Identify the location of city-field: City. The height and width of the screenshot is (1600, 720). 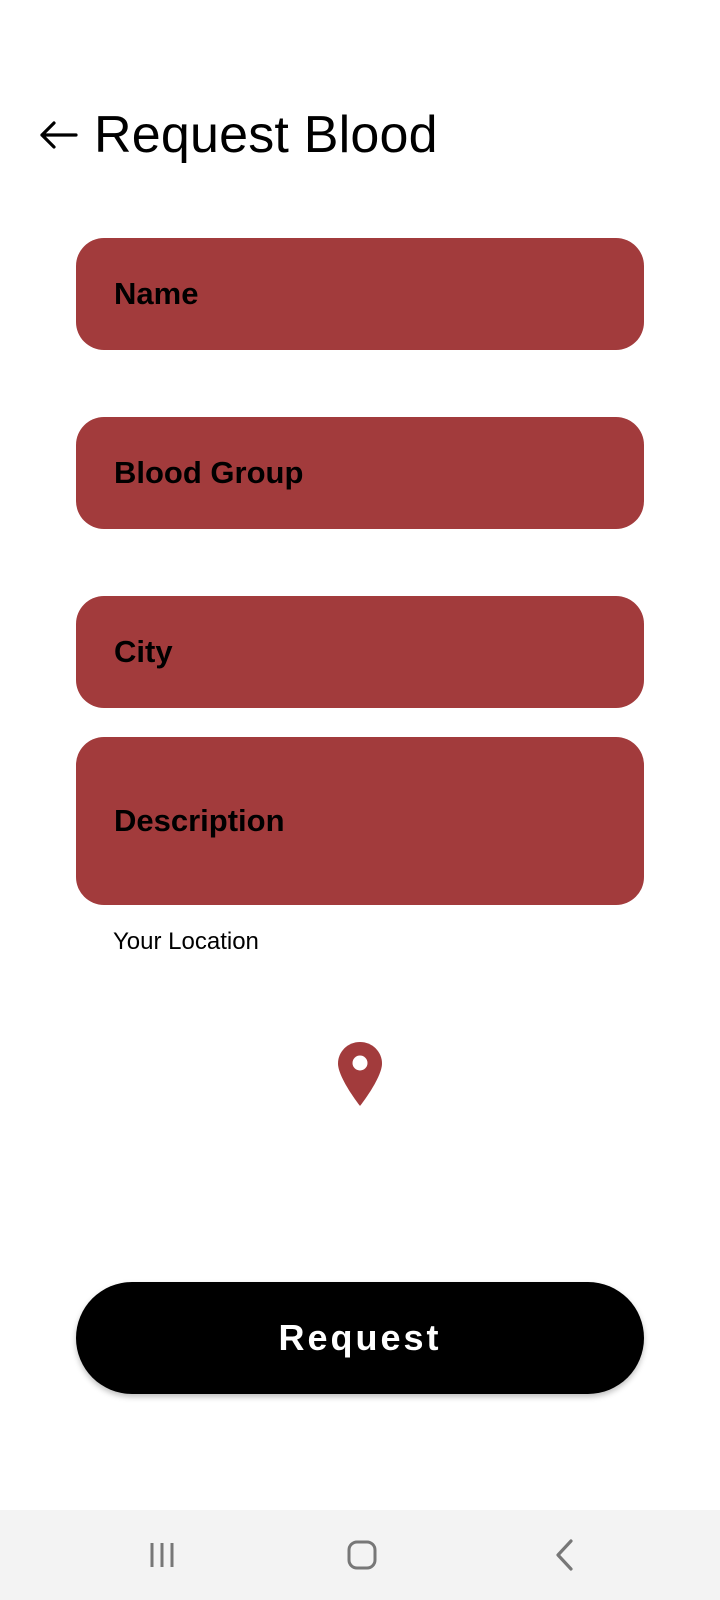
(360, 652).